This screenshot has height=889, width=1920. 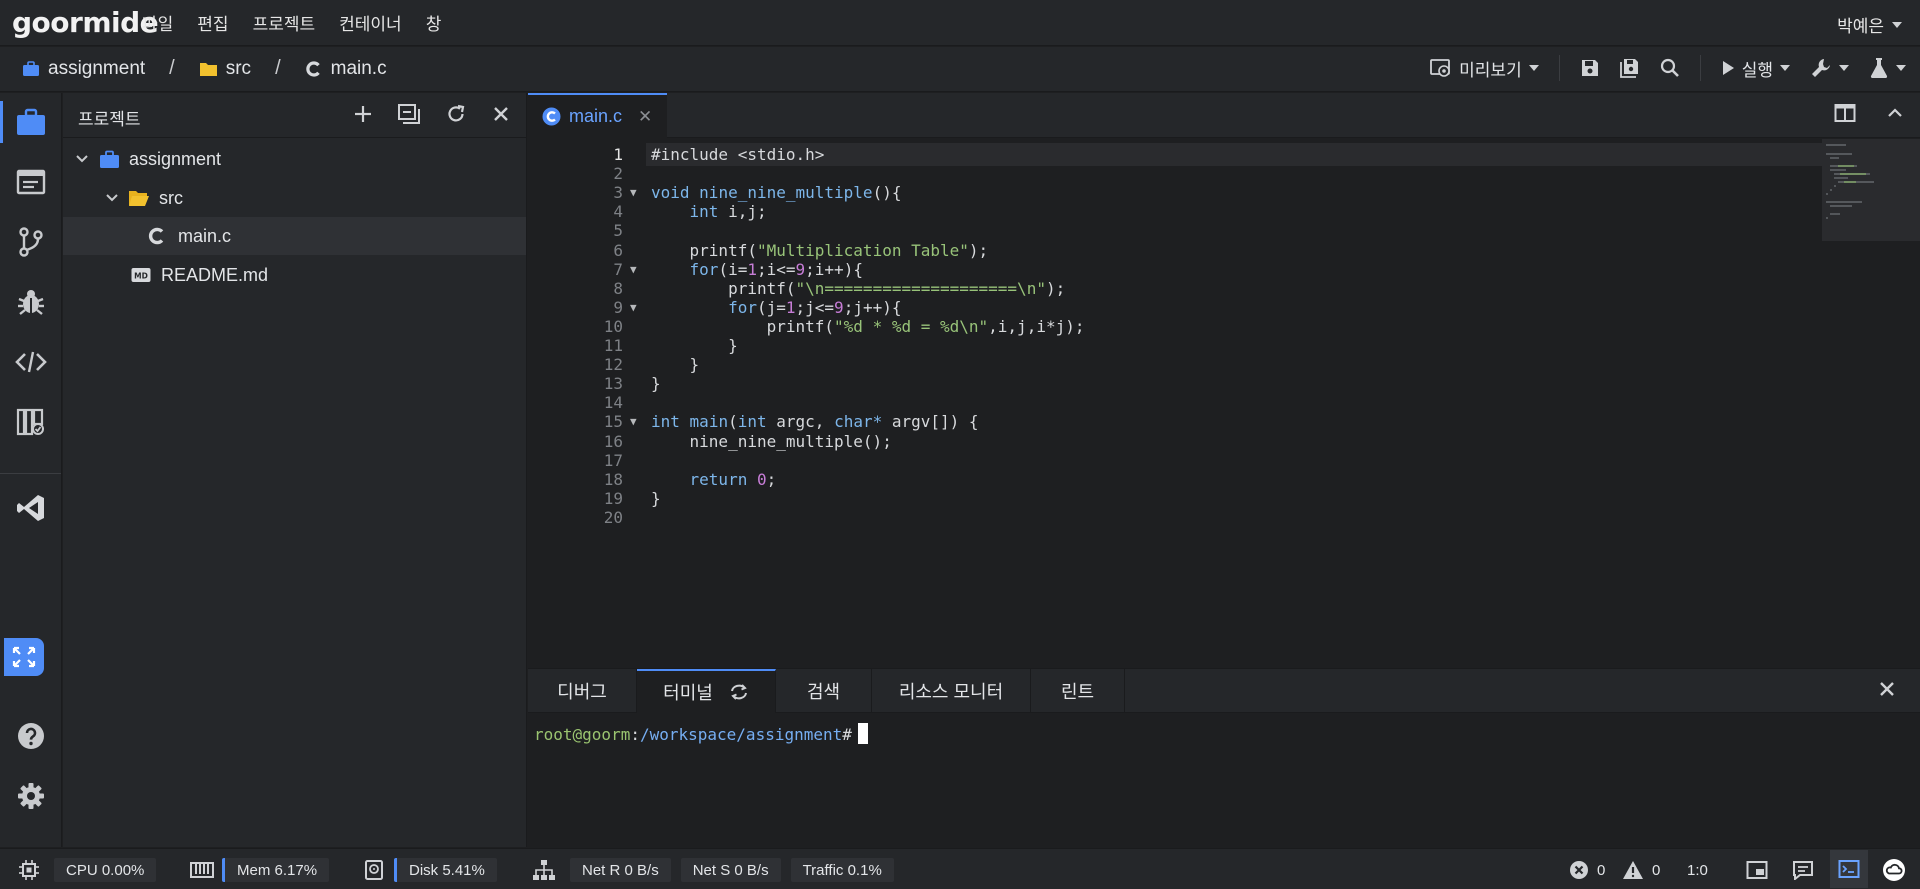 What do you see at coordinates (238, 68) in the screenshot?
I see `breadcrumb-label: src` at bounding box center [238, 68].